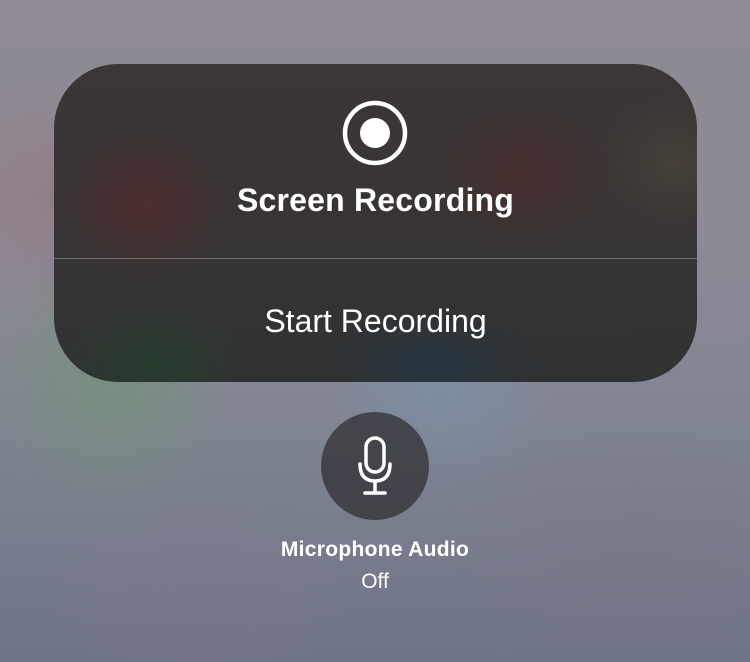  What do you see at coordinates (375, 200) in the screenshot?
I see `panel-title: Screen Recording` at bounding box center [375, 200].